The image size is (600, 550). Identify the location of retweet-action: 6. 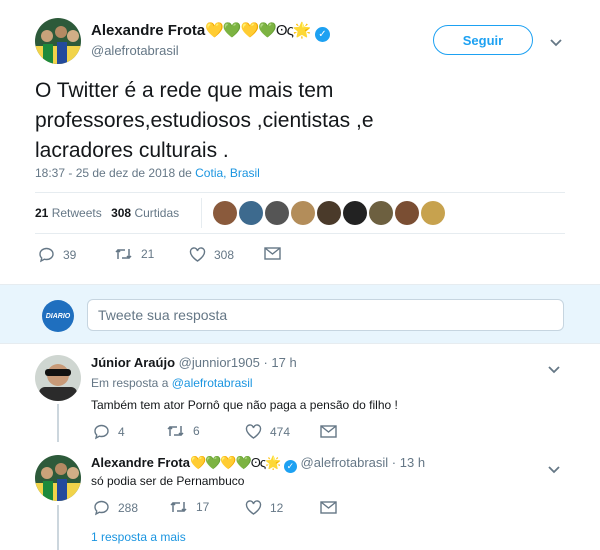
(183, 431).